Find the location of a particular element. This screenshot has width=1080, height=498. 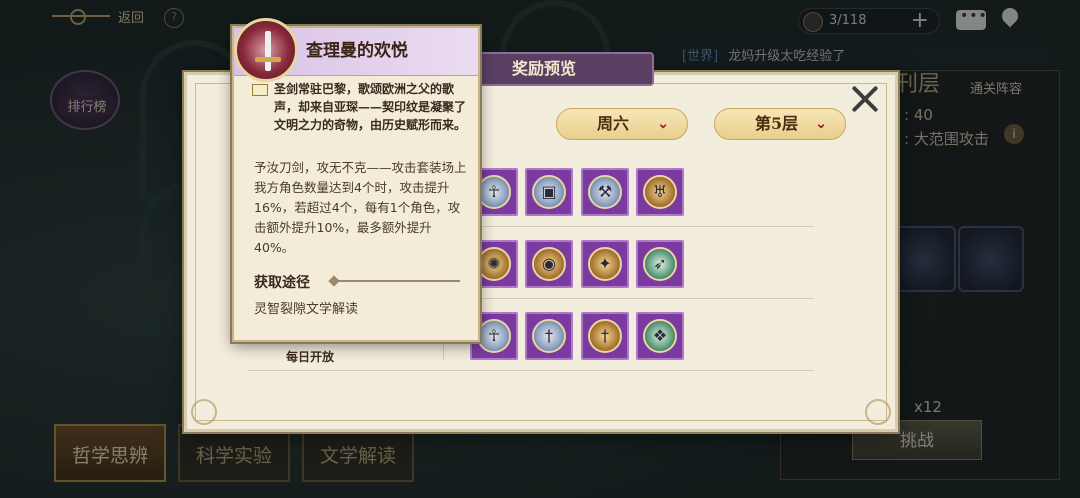

axe-relic-icon: ⚒ is located at coordinates (605, 192).